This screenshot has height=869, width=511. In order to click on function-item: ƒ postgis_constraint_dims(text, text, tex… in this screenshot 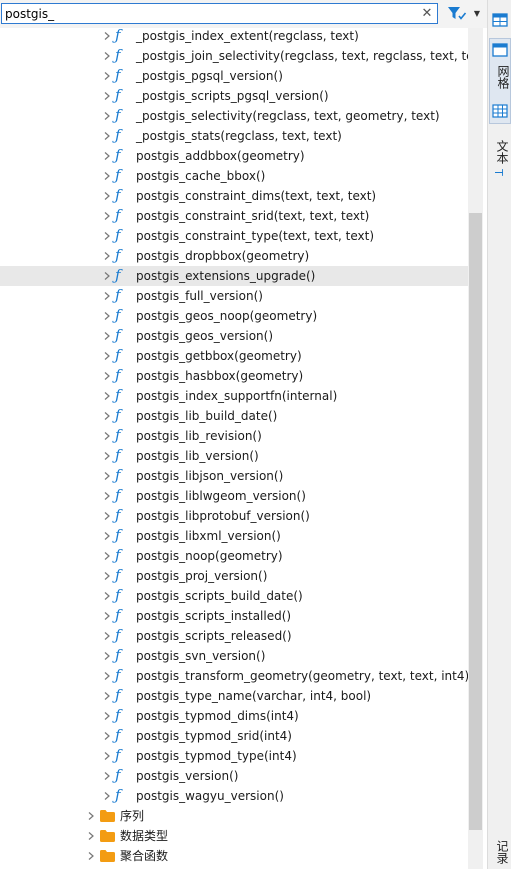, I will do `click(234, 196)`.